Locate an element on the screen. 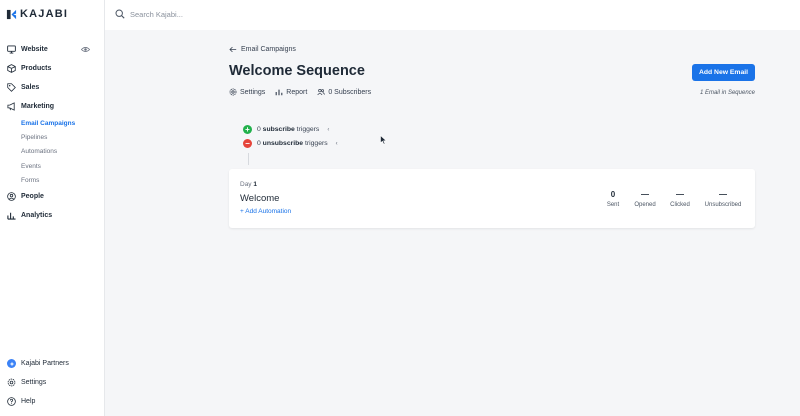 The height and width of the screenshot is (416, 800). back-link-label: Email Campaigns is located at coordinates (268, 49).